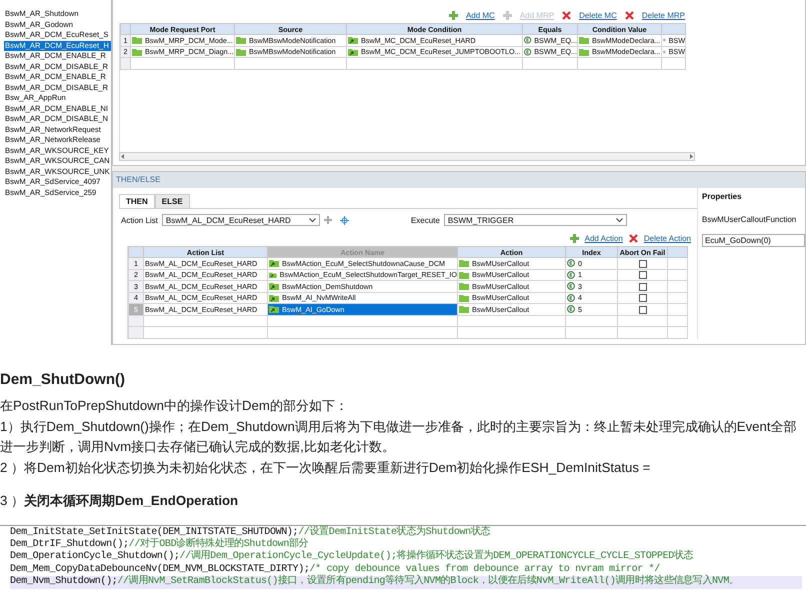 The image size is (806, 616). I want to click on tab: THEN, so click(137, 201).